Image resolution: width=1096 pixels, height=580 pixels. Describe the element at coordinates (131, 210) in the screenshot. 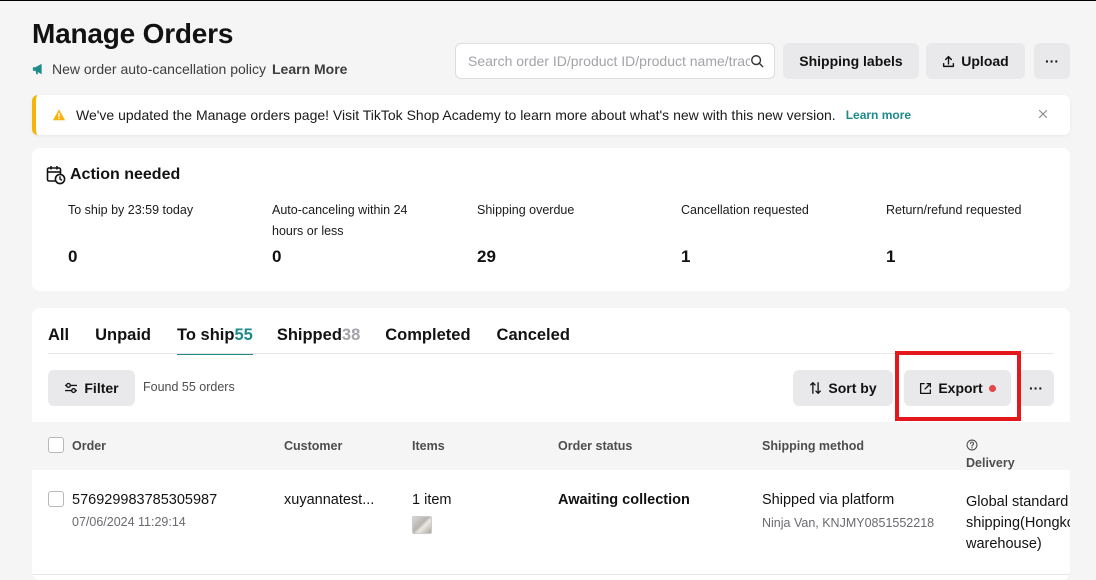

I see `metric-label: To ship by 23:59 today` at that location.